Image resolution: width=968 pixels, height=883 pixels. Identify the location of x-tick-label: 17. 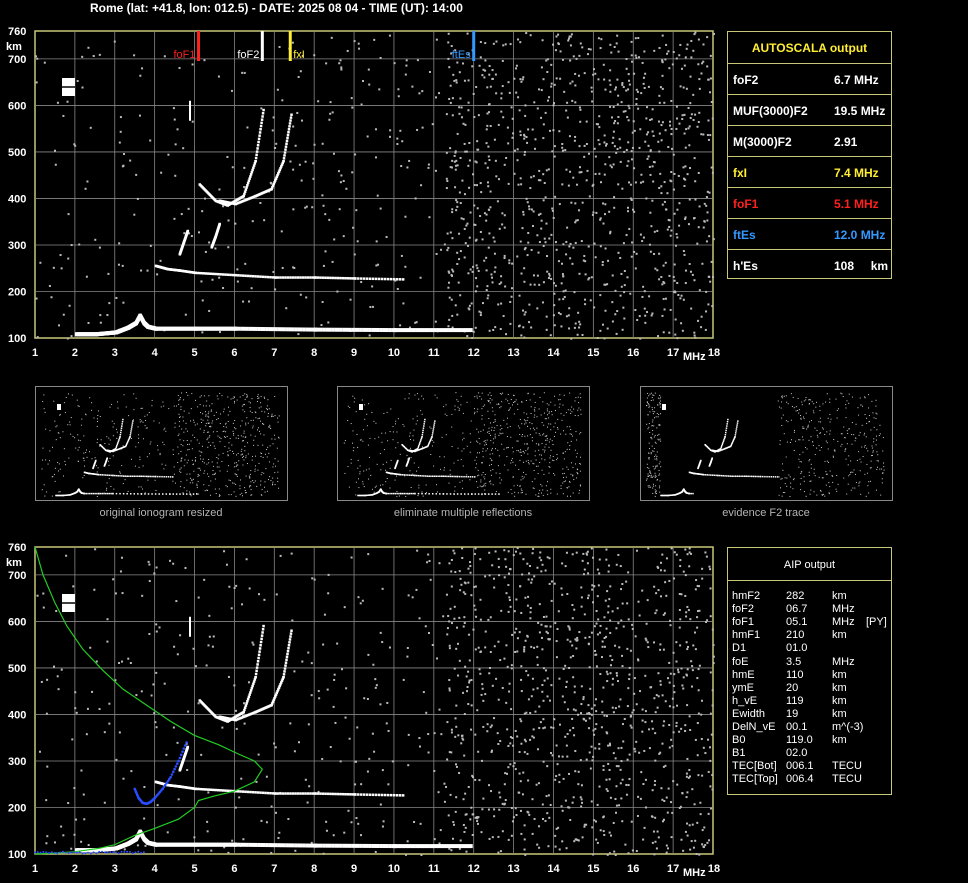
(673, 353).